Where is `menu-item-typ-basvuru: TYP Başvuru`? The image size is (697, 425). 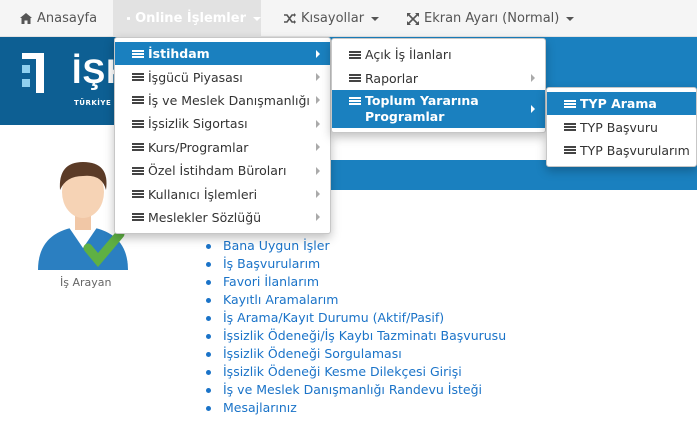 menu-item-typ-basvuru: TYP Başvuru is located at coordinates (621, 126).